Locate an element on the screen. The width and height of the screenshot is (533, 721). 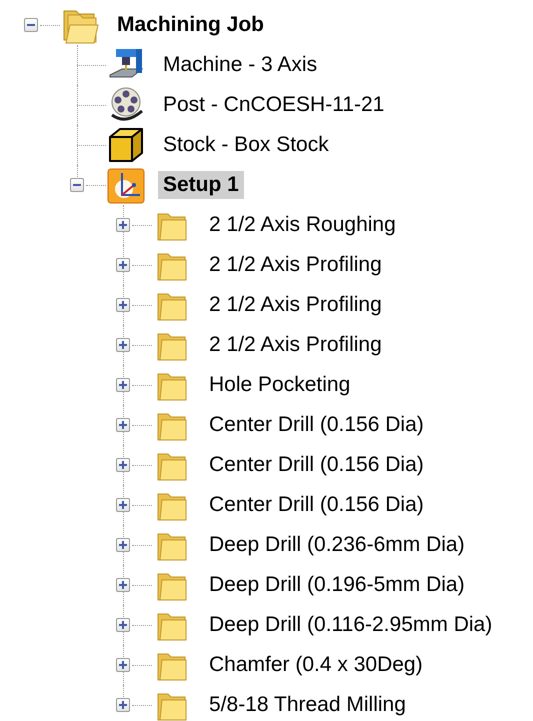
tree-item: Deep Drill (0.236-6mm Dia) is located at coordinates (337, 545).